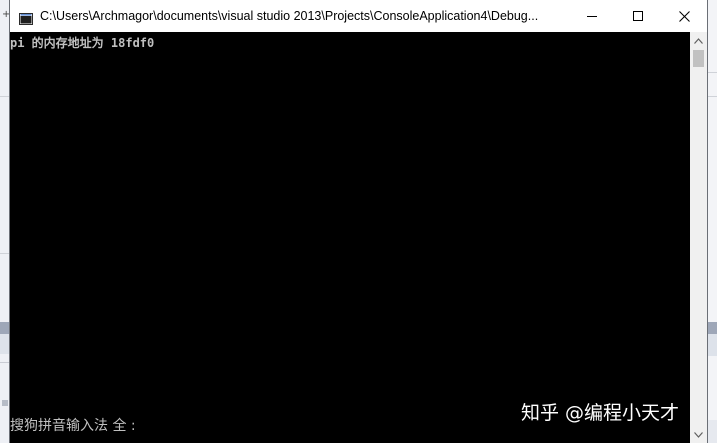  What do you see at coordinates (5, 403) in the screenshot?
I see `panel-icon` at bounding box center [5, 403].